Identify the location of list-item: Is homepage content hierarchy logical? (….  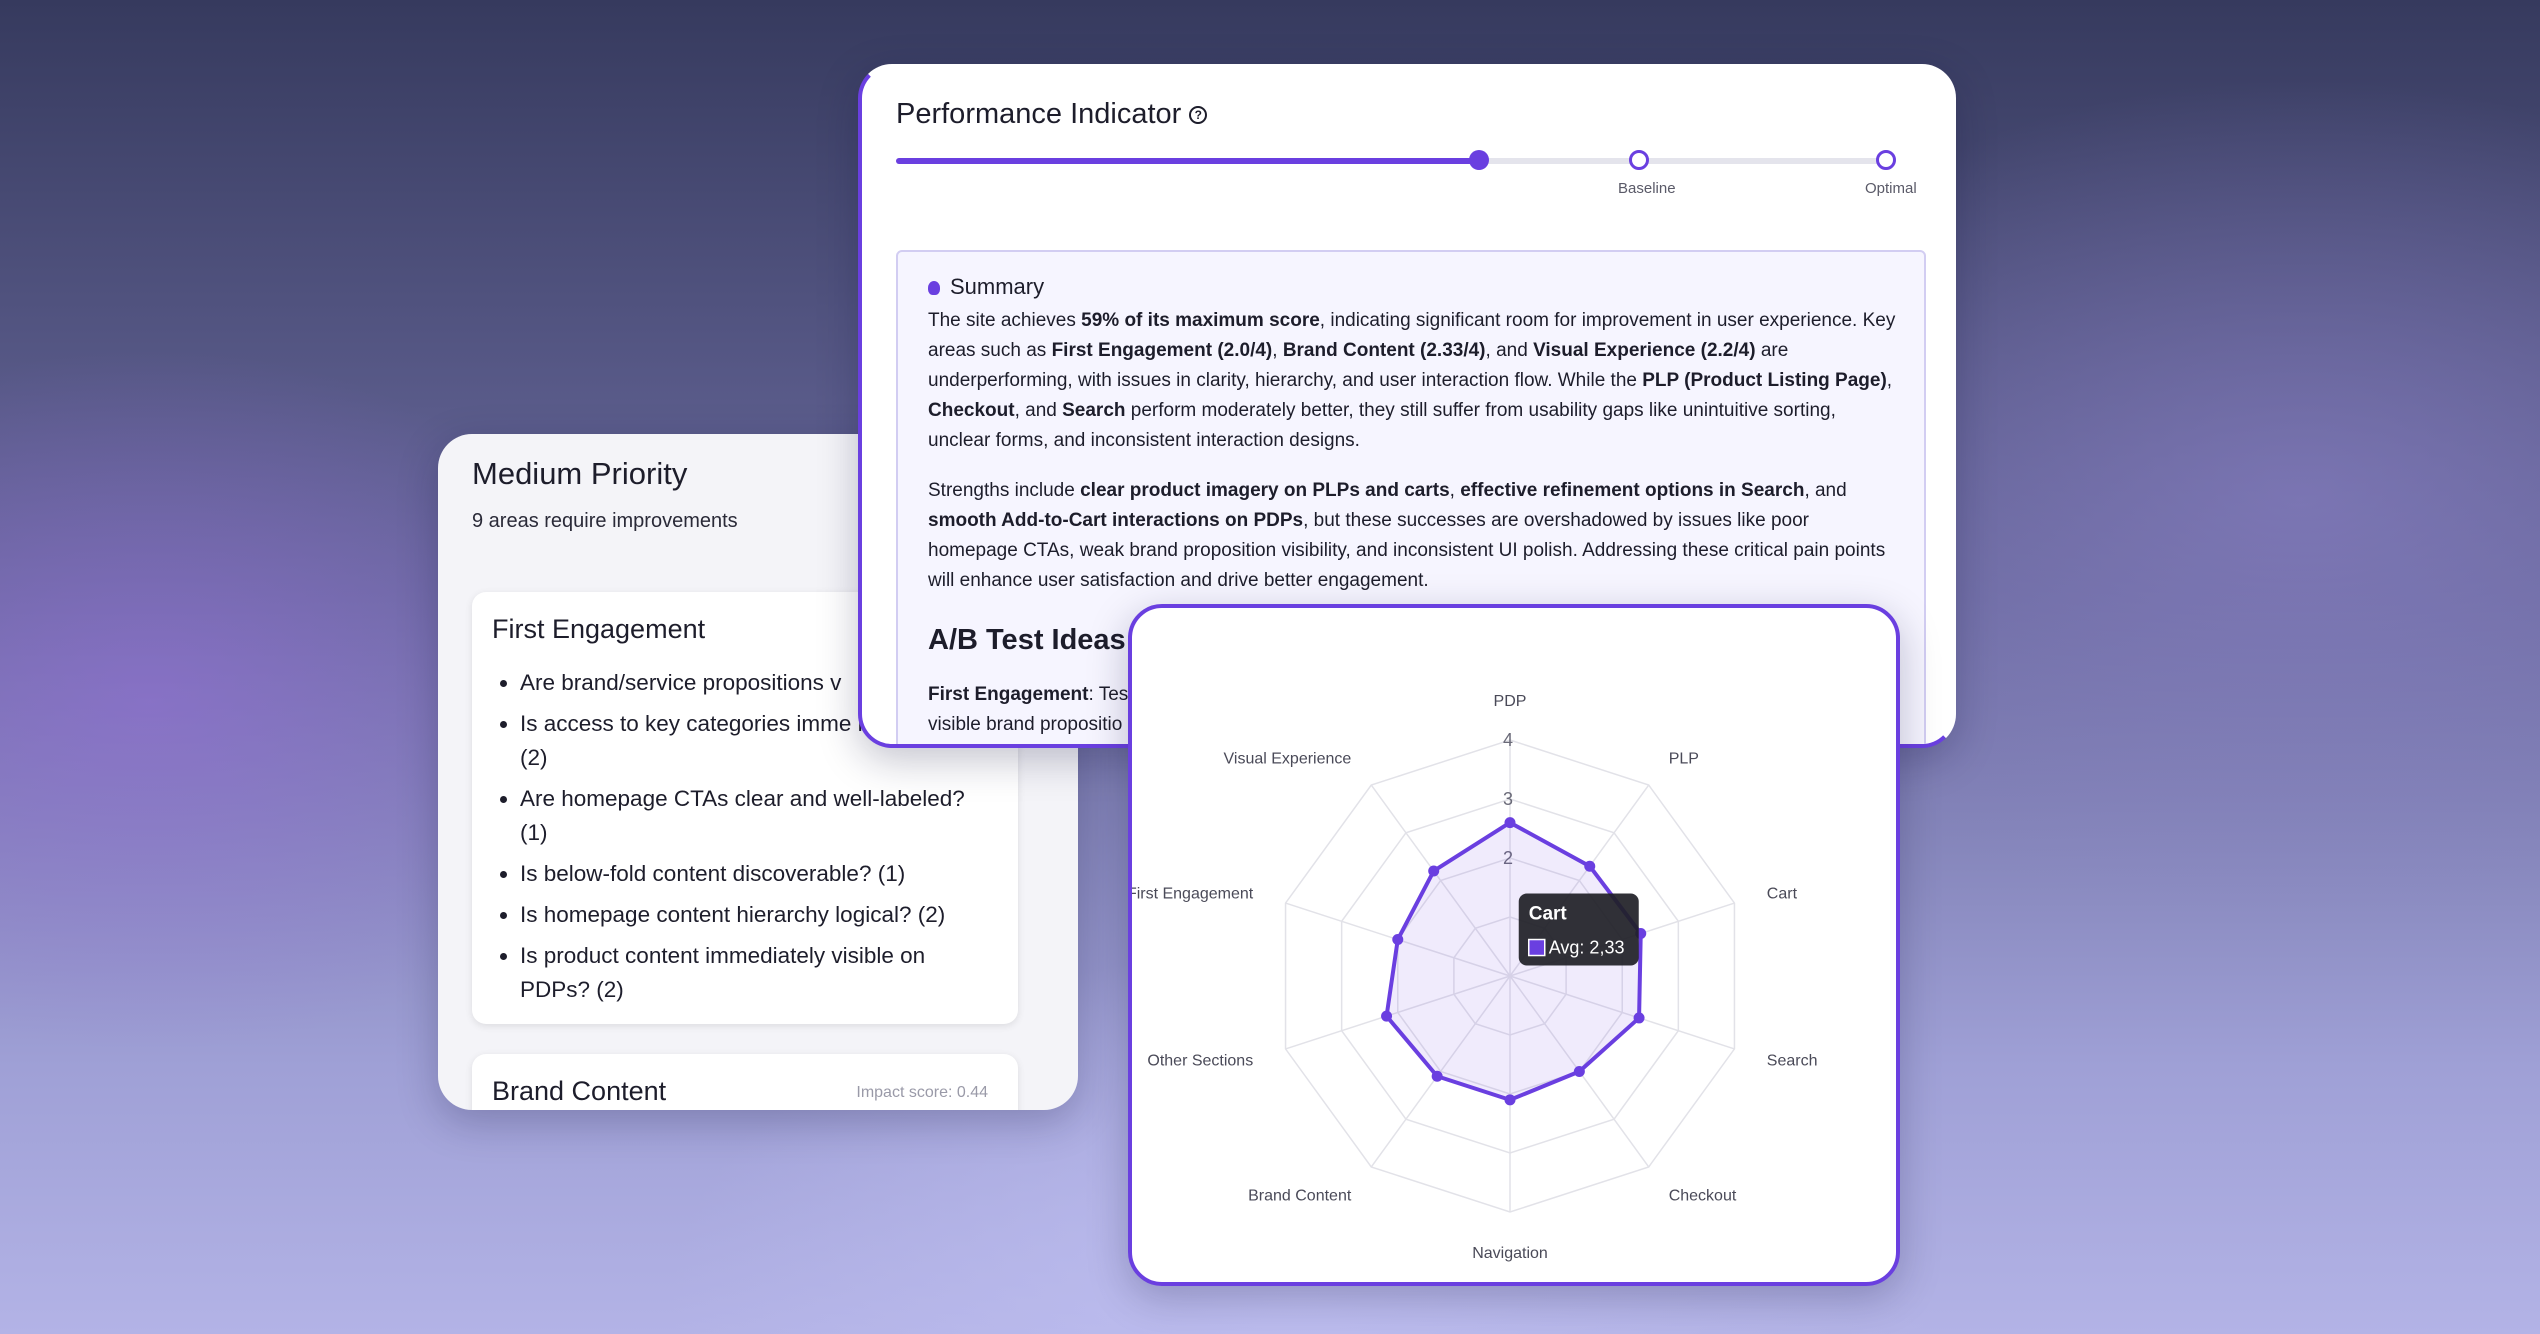
(744, 915).